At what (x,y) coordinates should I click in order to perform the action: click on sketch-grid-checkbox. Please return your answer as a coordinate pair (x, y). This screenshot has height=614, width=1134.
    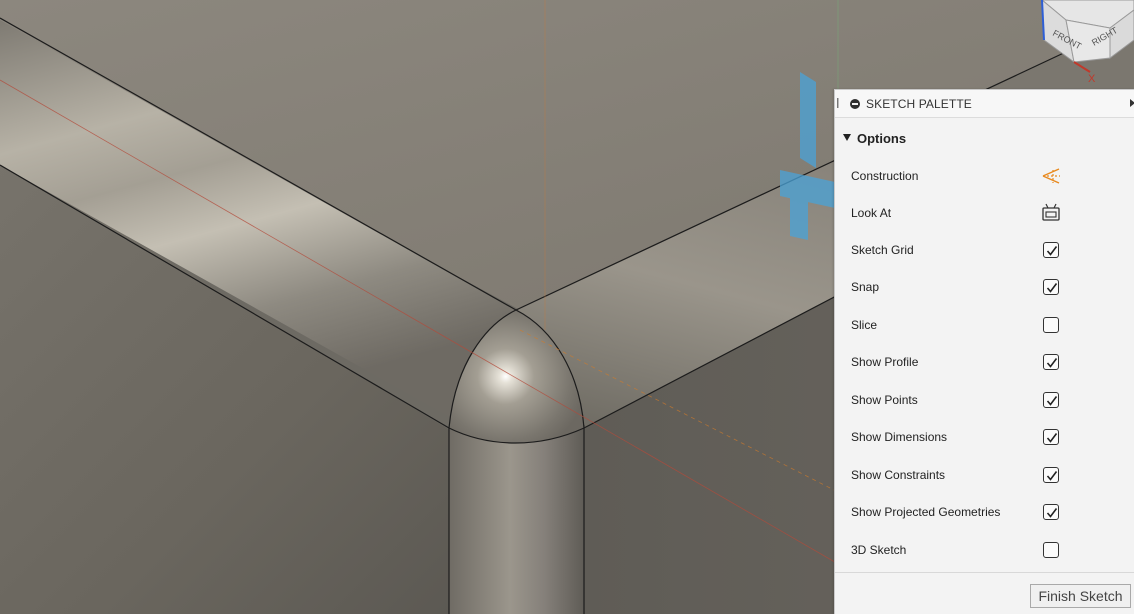
    Looking at the image, I should click on (1051, 250).